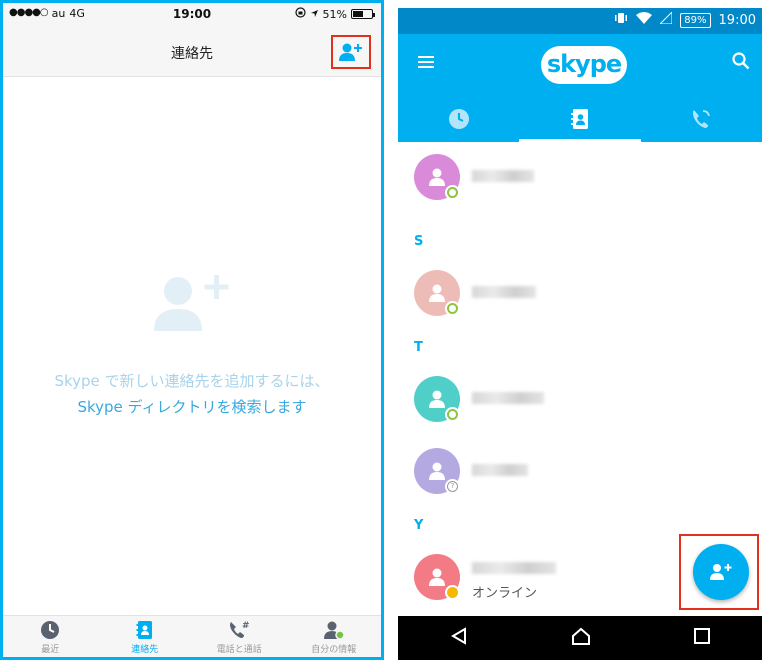  I want to click on ios-nav-bar: 連絡先, so click(192, 51).